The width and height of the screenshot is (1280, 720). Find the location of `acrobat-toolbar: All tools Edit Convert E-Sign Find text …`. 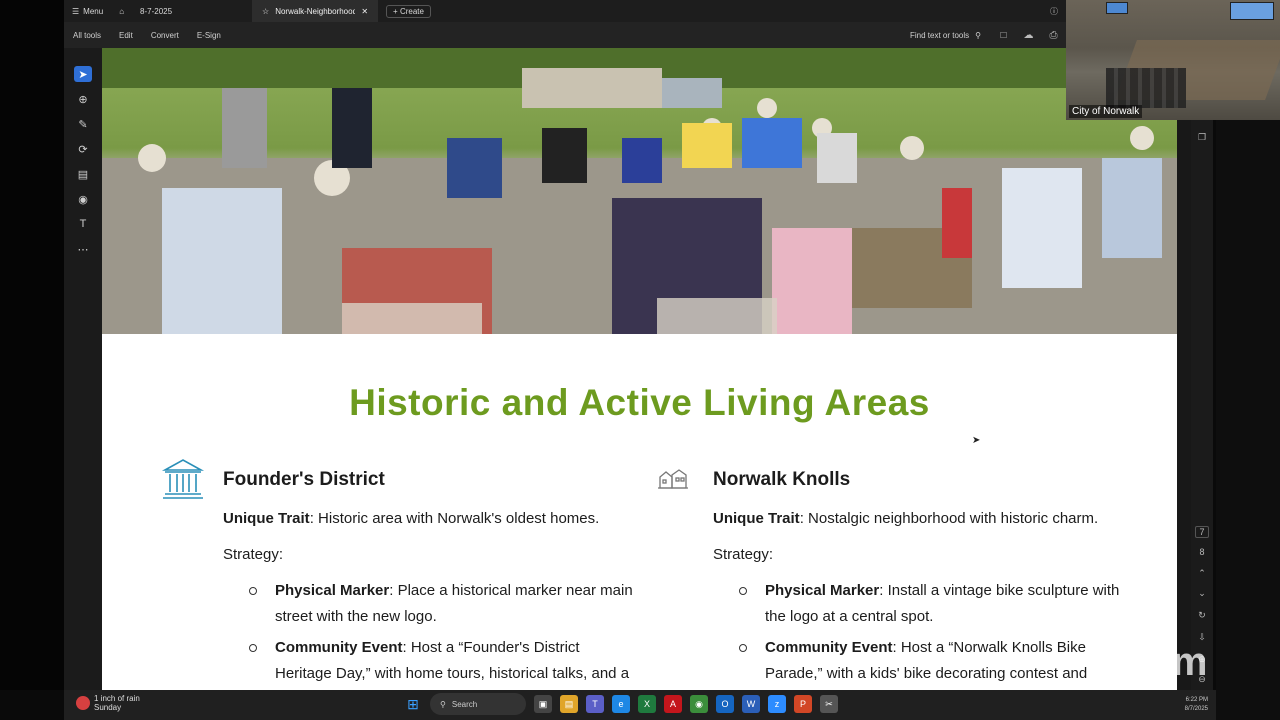

acrobat-toolbar: All tools Edit Convert E-Sign Find text … is located at coordinates (565, 35).